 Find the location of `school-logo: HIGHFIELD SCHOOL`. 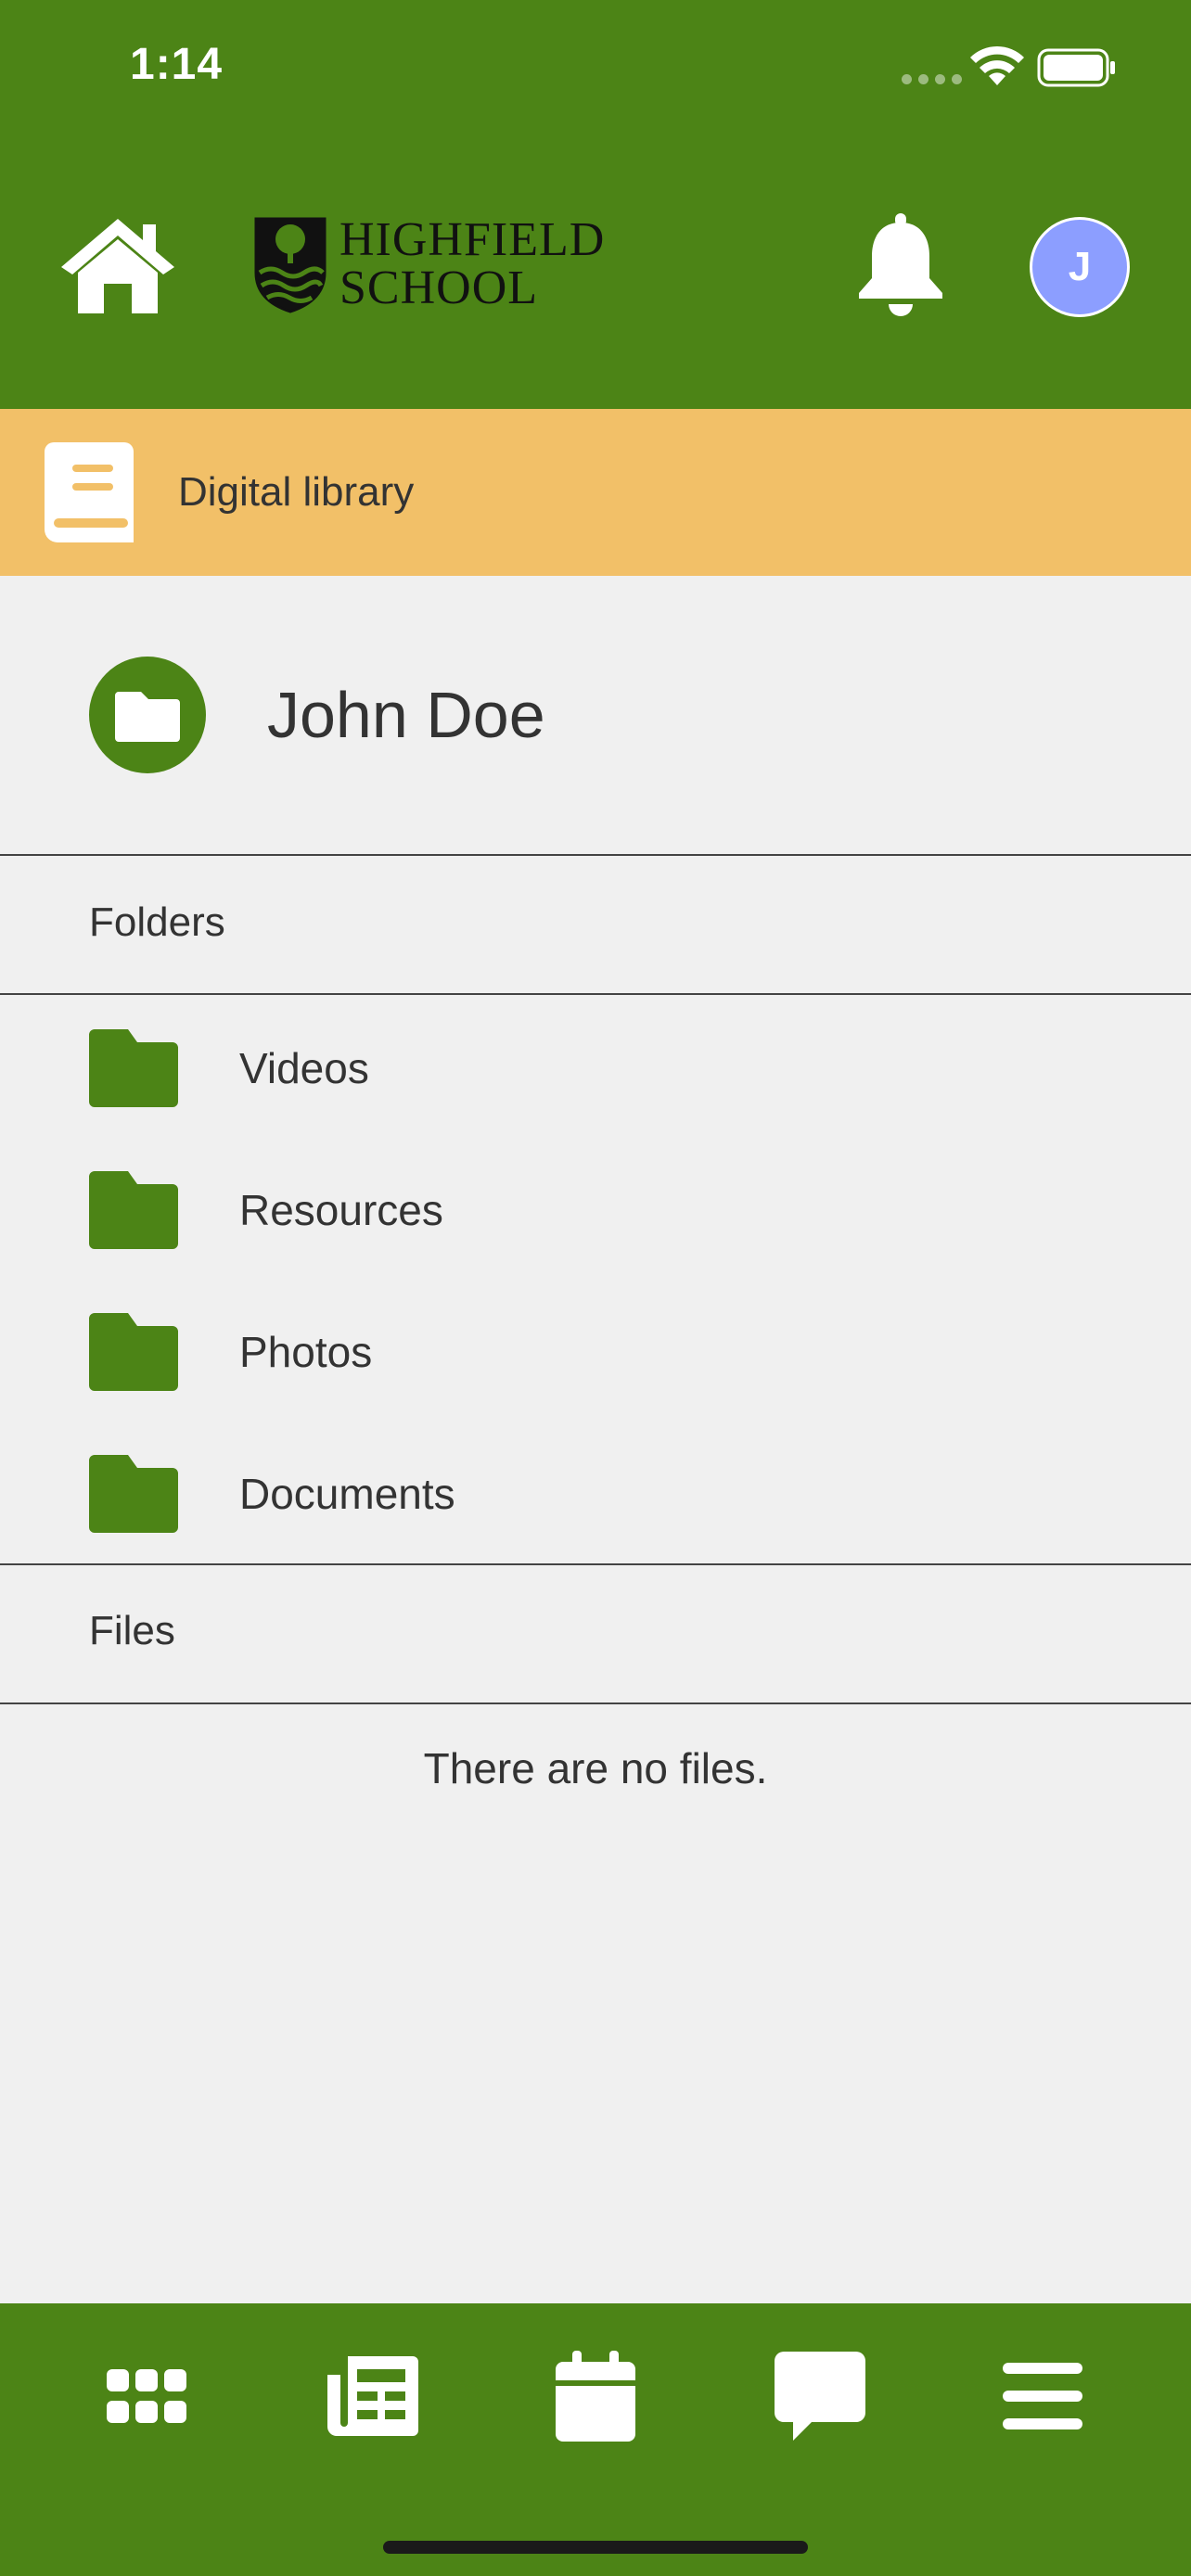

school-logo: HIGHFIELD SCHOOL is located at coordinates (428, 264).